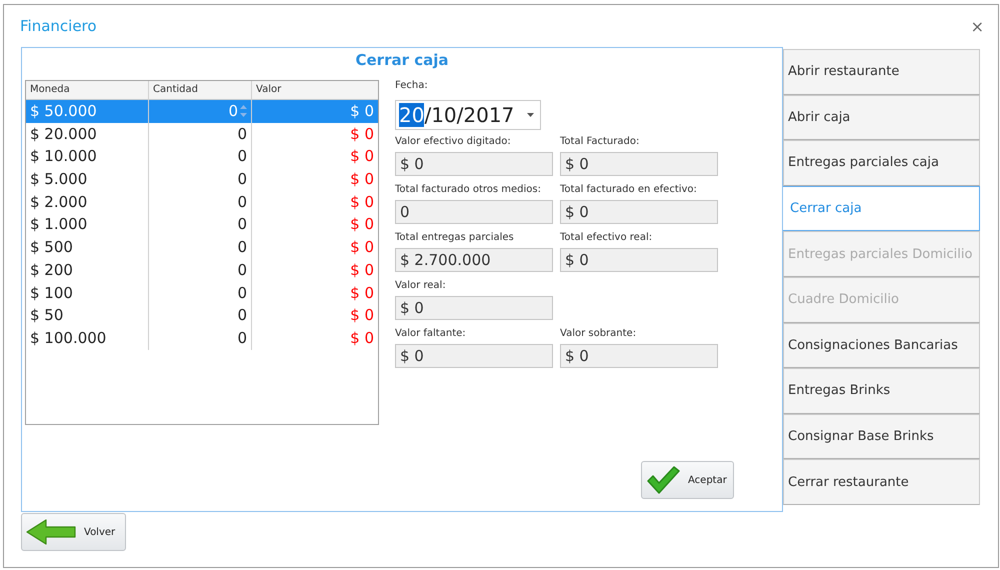  Describe the element at coordinates (87, 134) in the screenshot. I see `table-cell: $ 20.000` at that location.